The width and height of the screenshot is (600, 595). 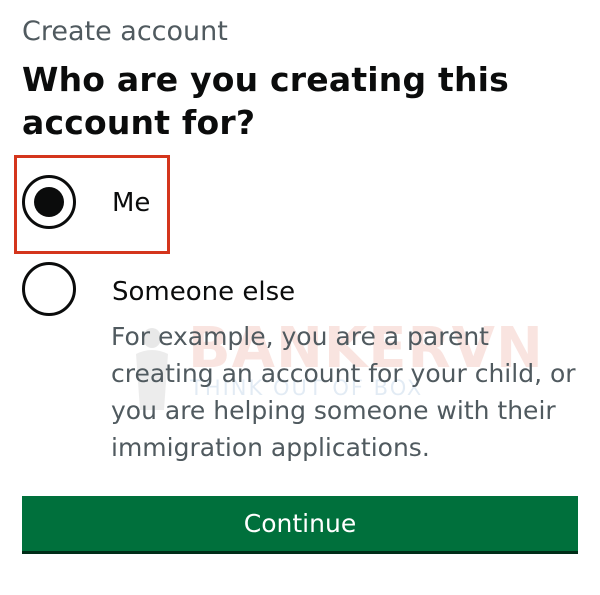 What do you see at coordinates (125, 31) in the screenshot?
I see `page-caption: Create account` at bounding box center [125, 31].